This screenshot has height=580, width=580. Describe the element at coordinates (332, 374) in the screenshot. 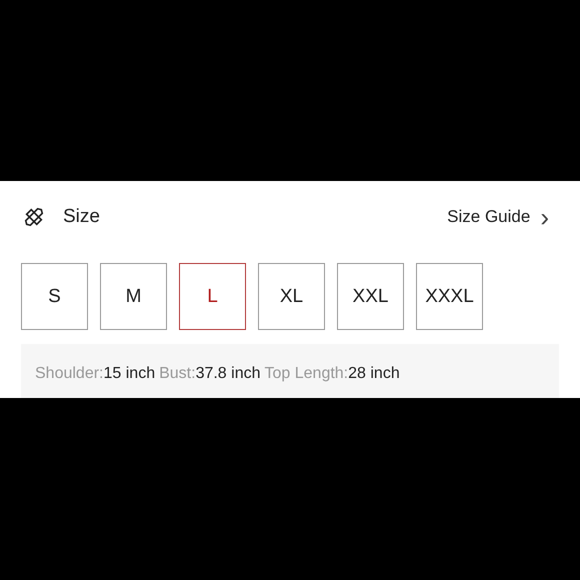

I see `measurement: Top Length:28 inch` at that location.